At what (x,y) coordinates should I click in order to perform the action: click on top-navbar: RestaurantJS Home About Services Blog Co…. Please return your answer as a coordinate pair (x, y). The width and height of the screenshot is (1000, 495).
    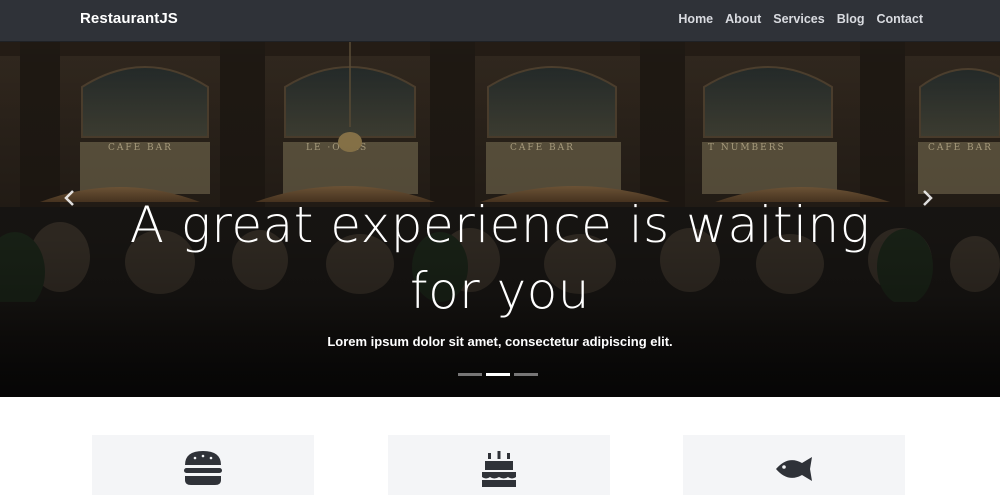
    Looking at the image, I should click on (500, 21).